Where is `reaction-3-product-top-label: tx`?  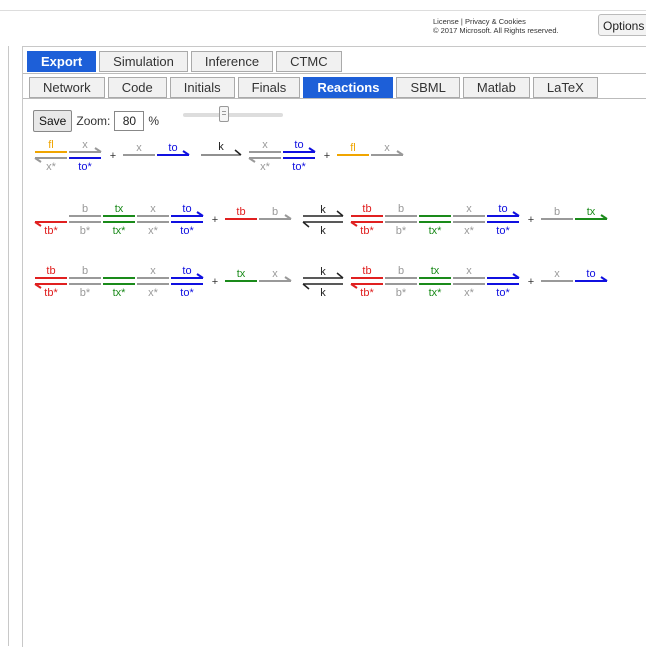
reaction-3-product-top-label: tx is located at coordinates (435, 271).